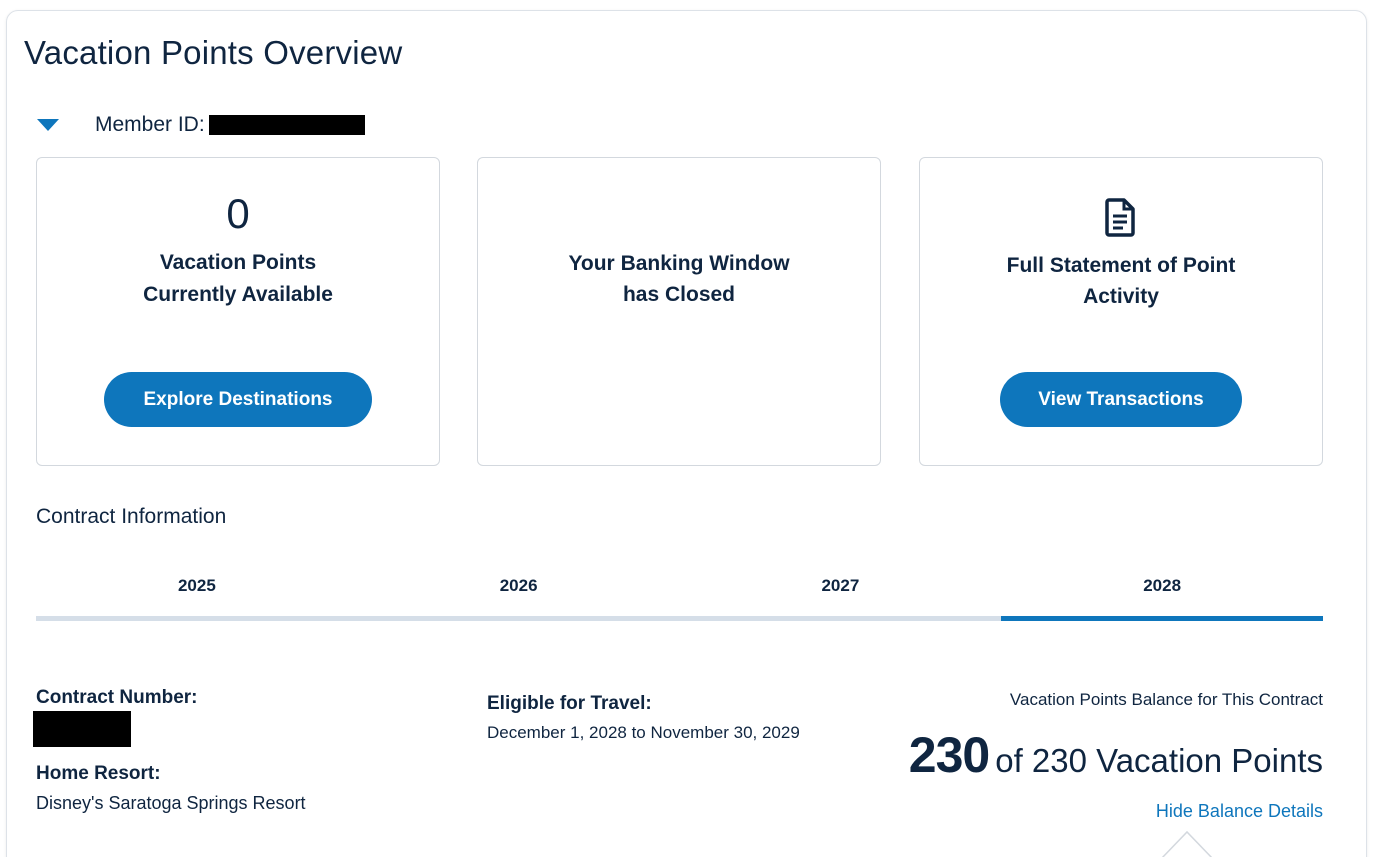  I want to click on hide-balance-details-link: Hide Balance Details, so click(1239, 811).